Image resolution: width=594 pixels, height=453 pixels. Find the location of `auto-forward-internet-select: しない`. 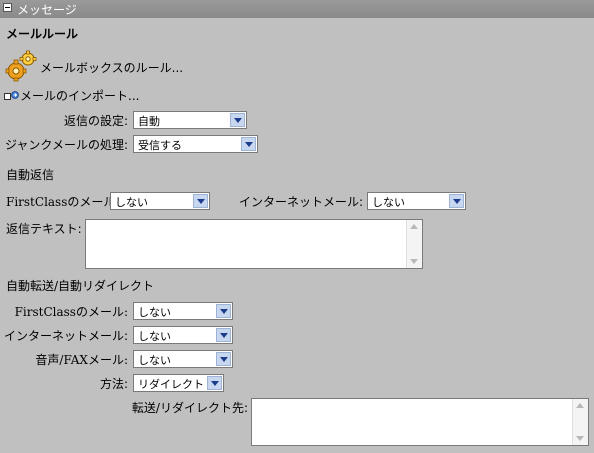

auto-forward-internet-select: しない is located at coordinates (183, 335).